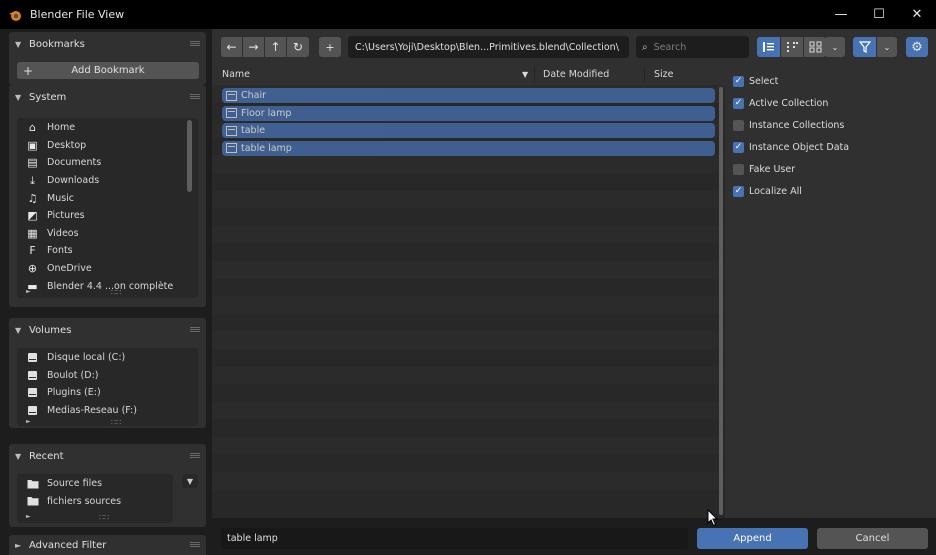 The height and width of the screenshot is (555, 936). I want to click on column-date-modified: Date Modified, so click(576, 74).